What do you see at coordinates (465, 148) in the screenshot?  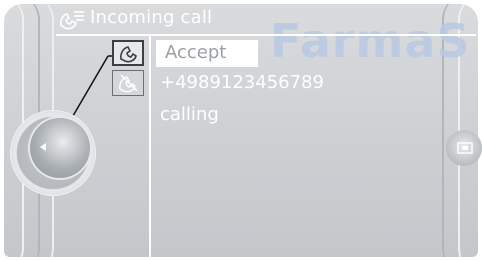 I see `card-tab-icon` at bounding box center [465, 148].